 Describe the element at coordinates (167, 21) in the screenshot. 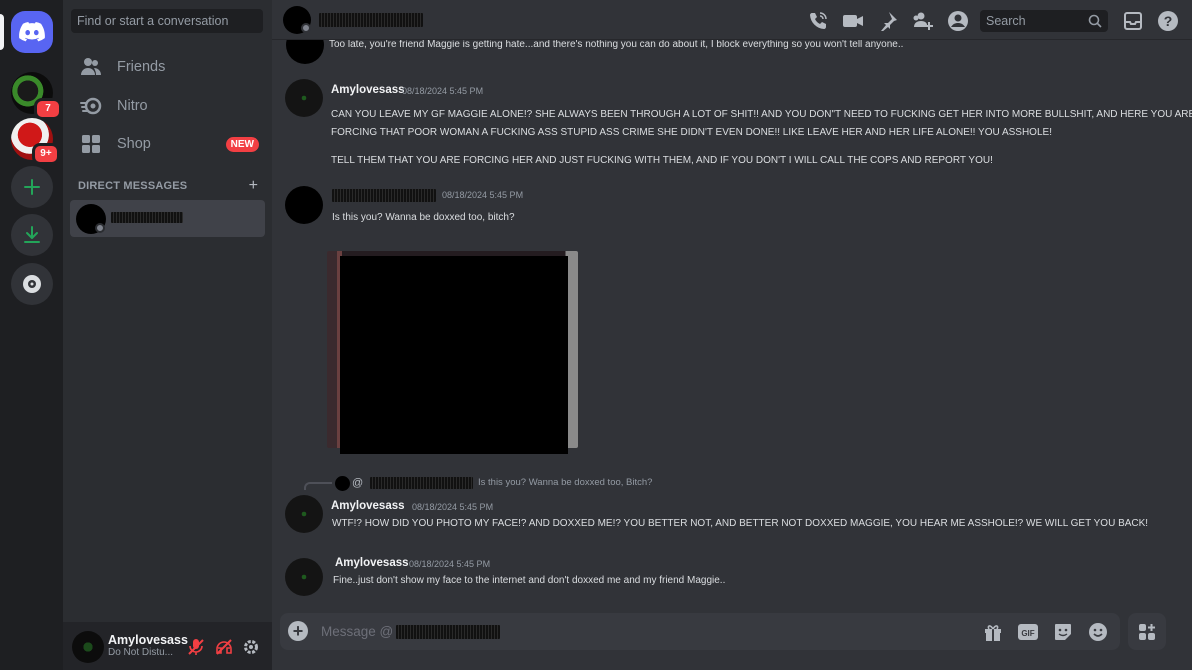

I see `find-conversation-input: Find or start a conversation` at that location.